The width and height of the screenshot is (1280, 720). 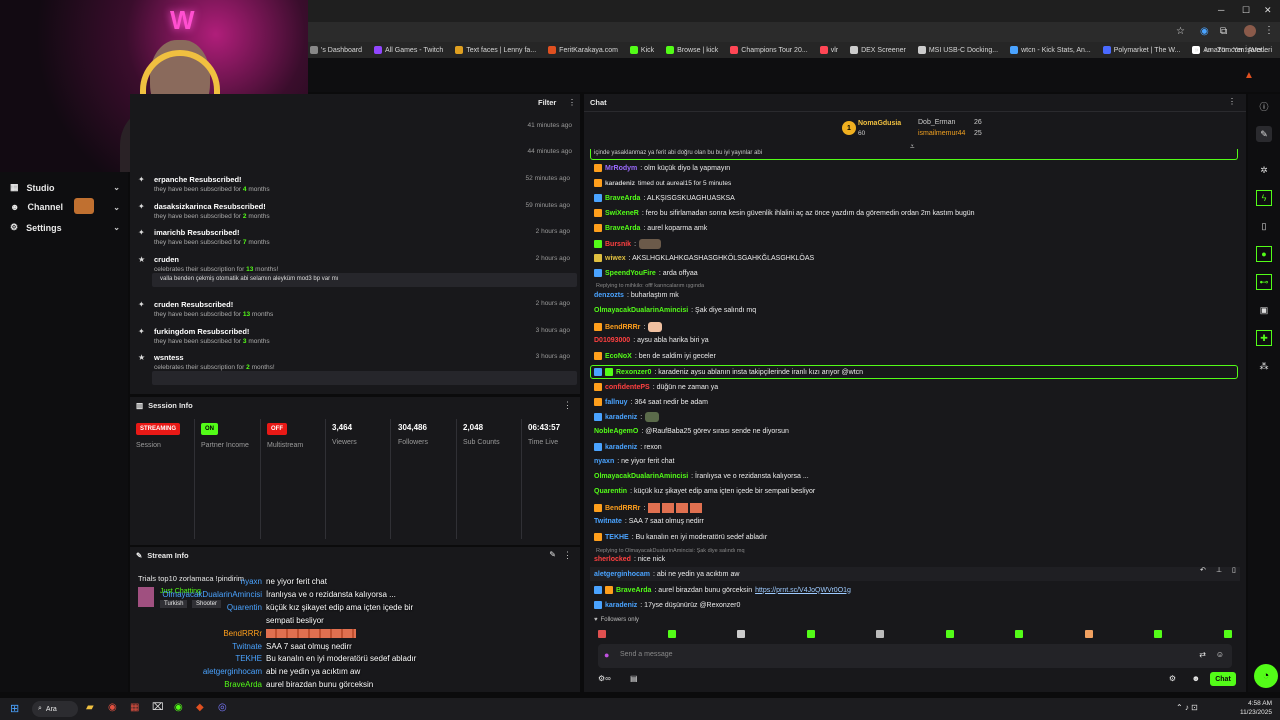 I want to click on gear-icon: ✲, so click(x=1264, y=170).